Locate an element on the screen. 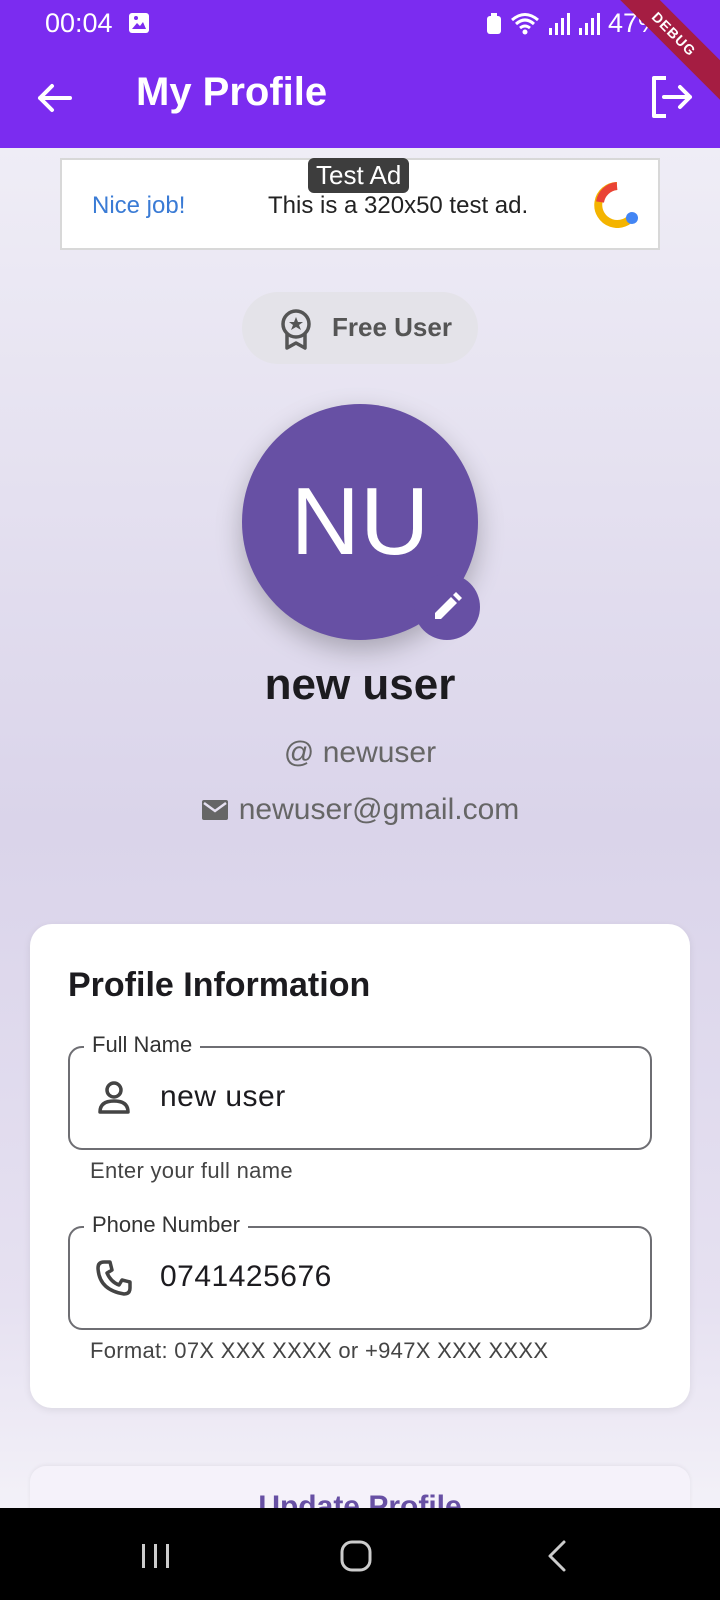 This screenshot has height=1600, width=720. badge-label: Free User is located at coordinates (392, 327).